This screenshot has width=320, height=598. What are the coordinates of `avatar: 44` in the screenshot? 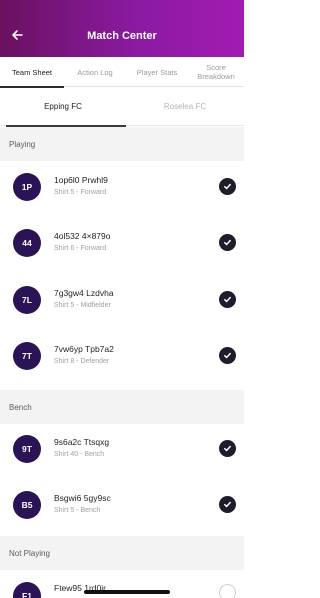 It's located at (27, 243).